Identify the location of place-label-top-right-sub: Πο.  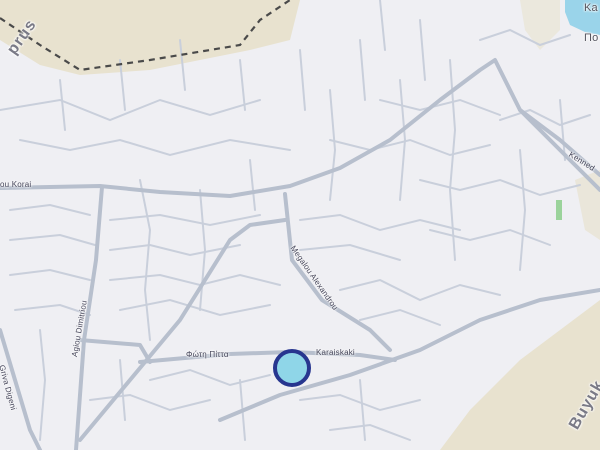
(591, 38).